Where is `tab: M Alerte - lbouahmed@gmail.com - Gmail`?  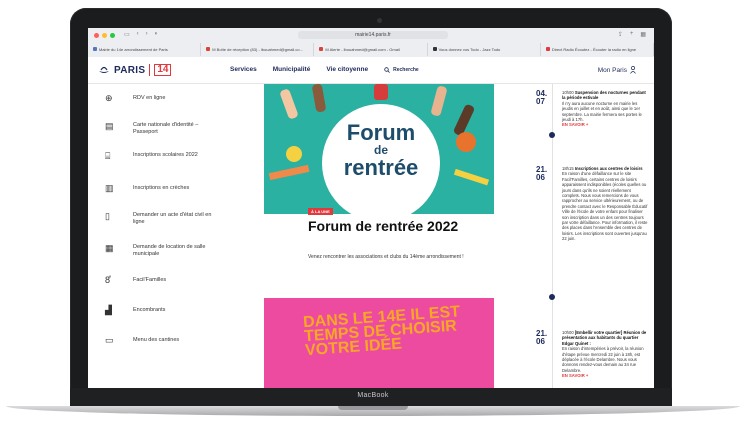 tab: M Alerte - lbouahmed@gmail.com - Gmail is located at coordinates (371, 49).